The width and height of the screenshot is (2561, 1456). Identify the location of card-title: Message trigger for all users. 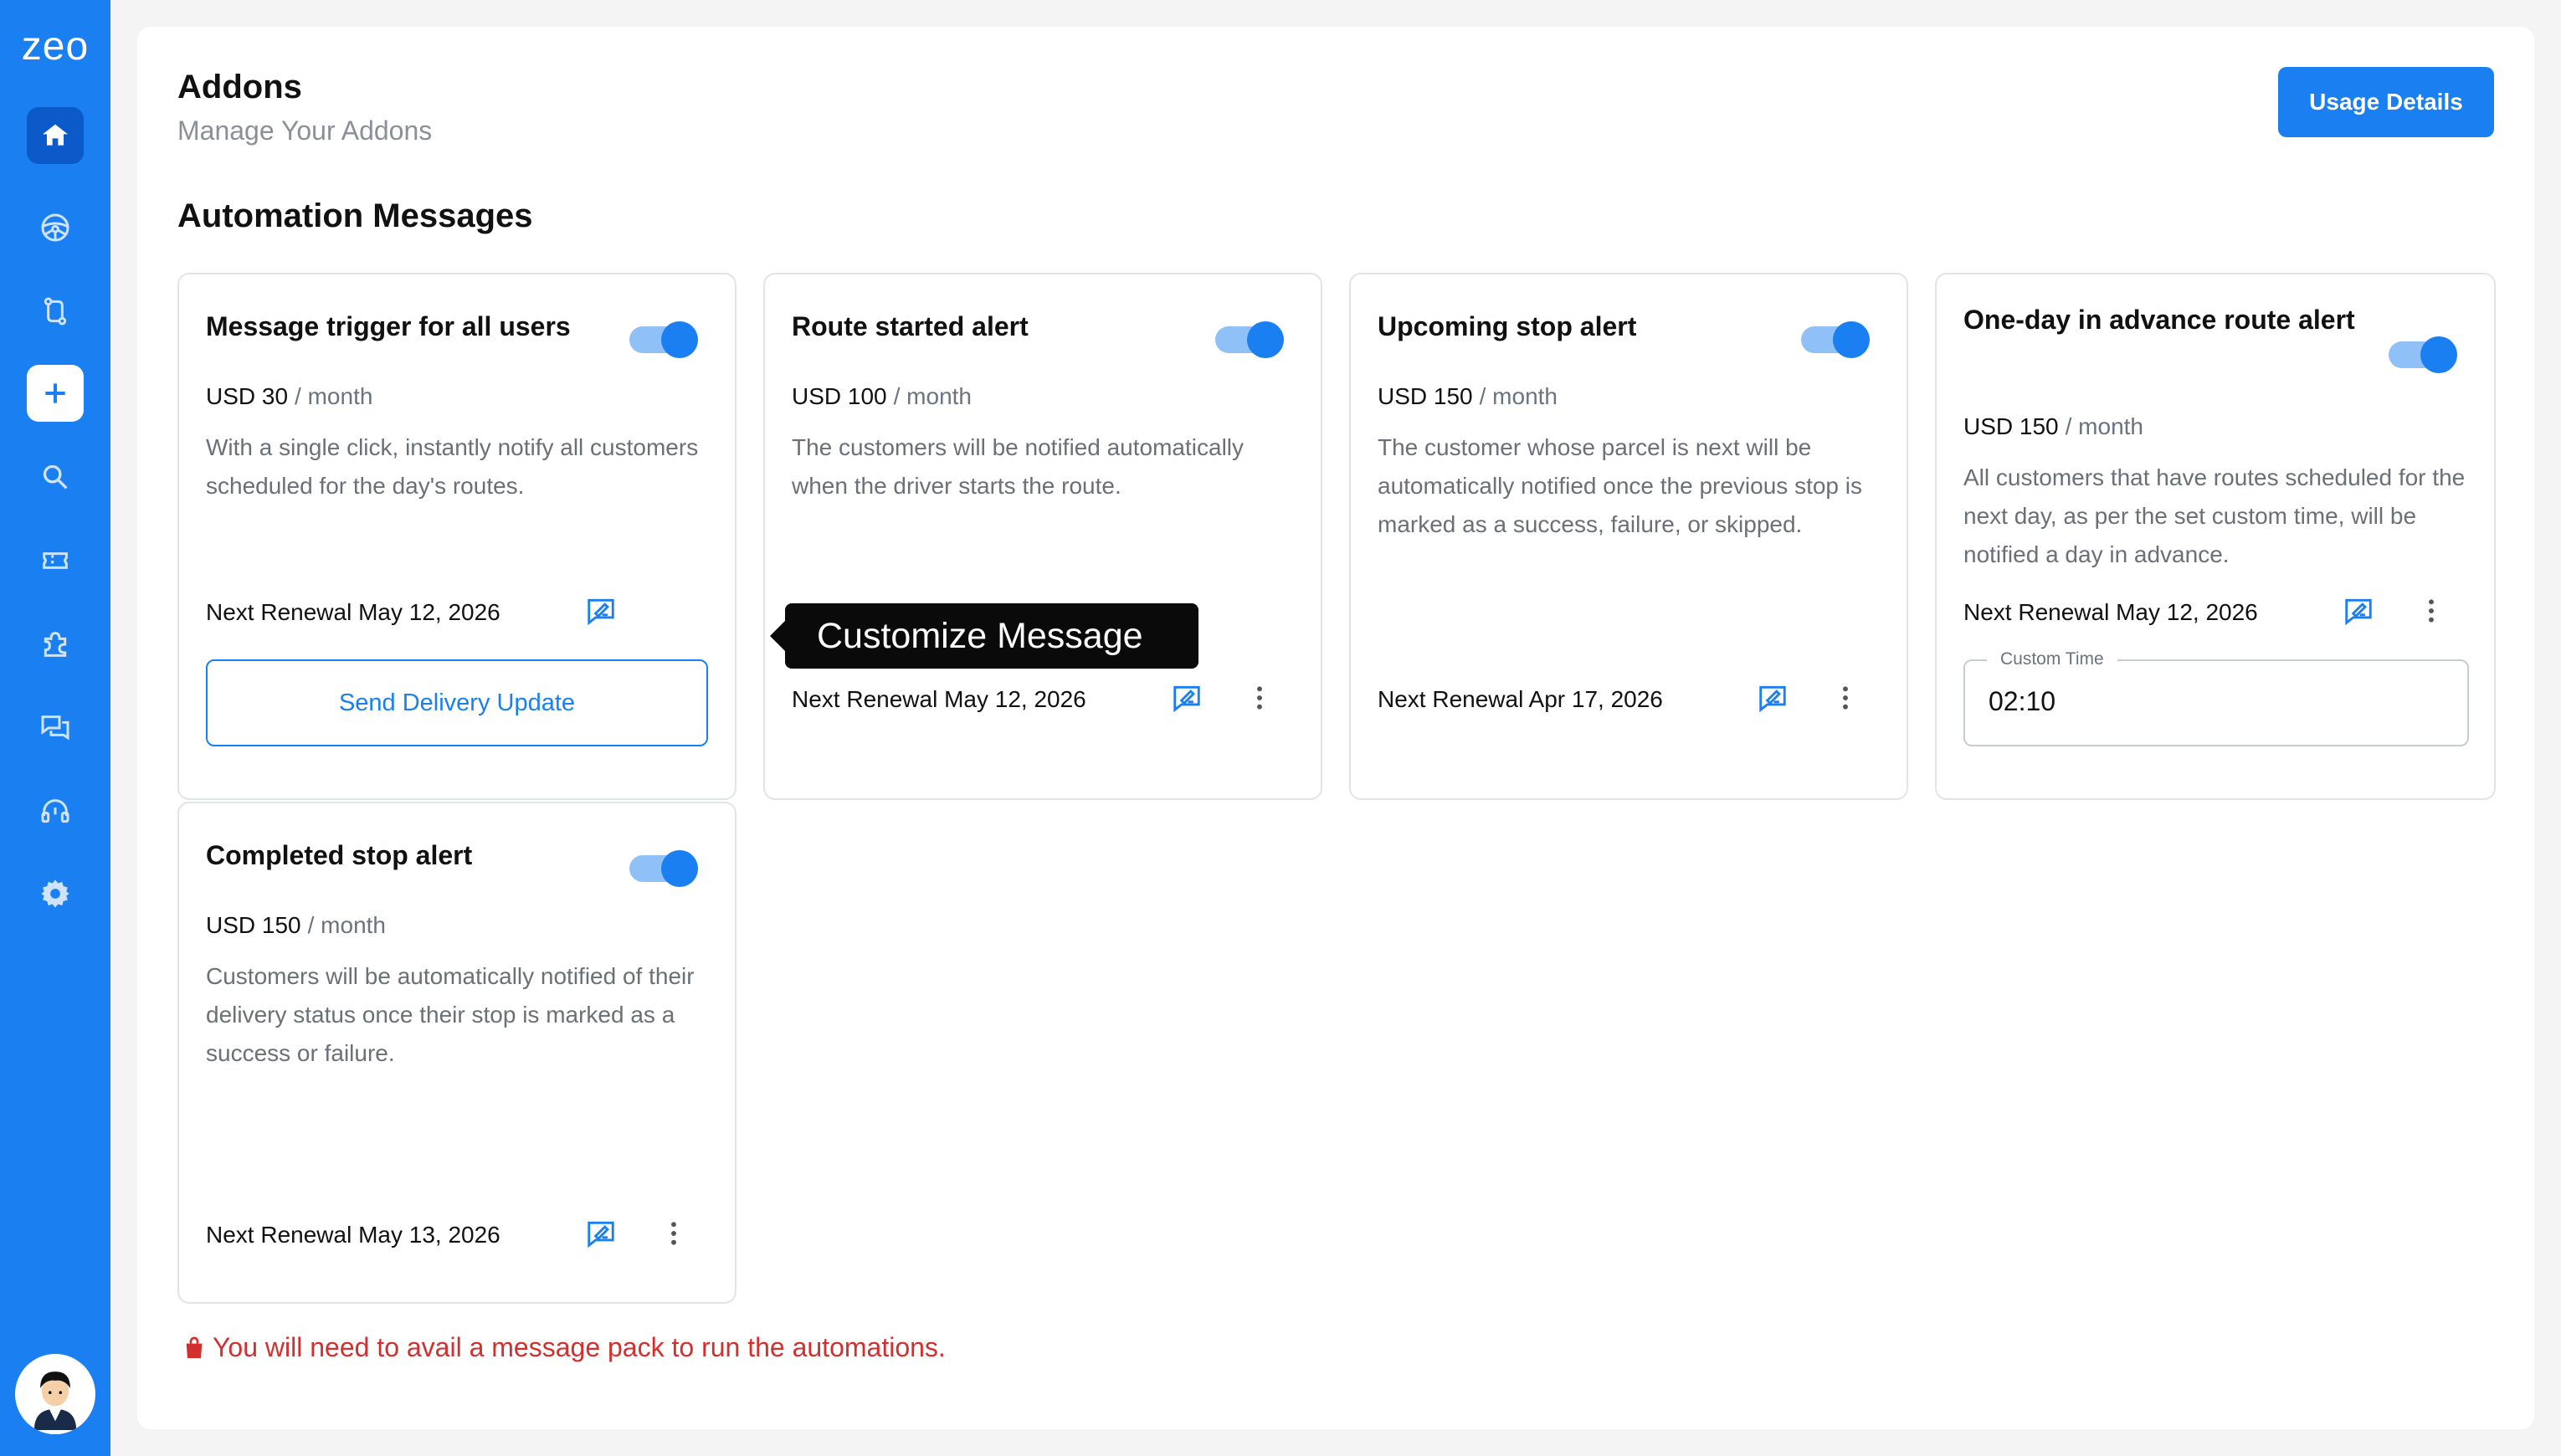
(389, 326).